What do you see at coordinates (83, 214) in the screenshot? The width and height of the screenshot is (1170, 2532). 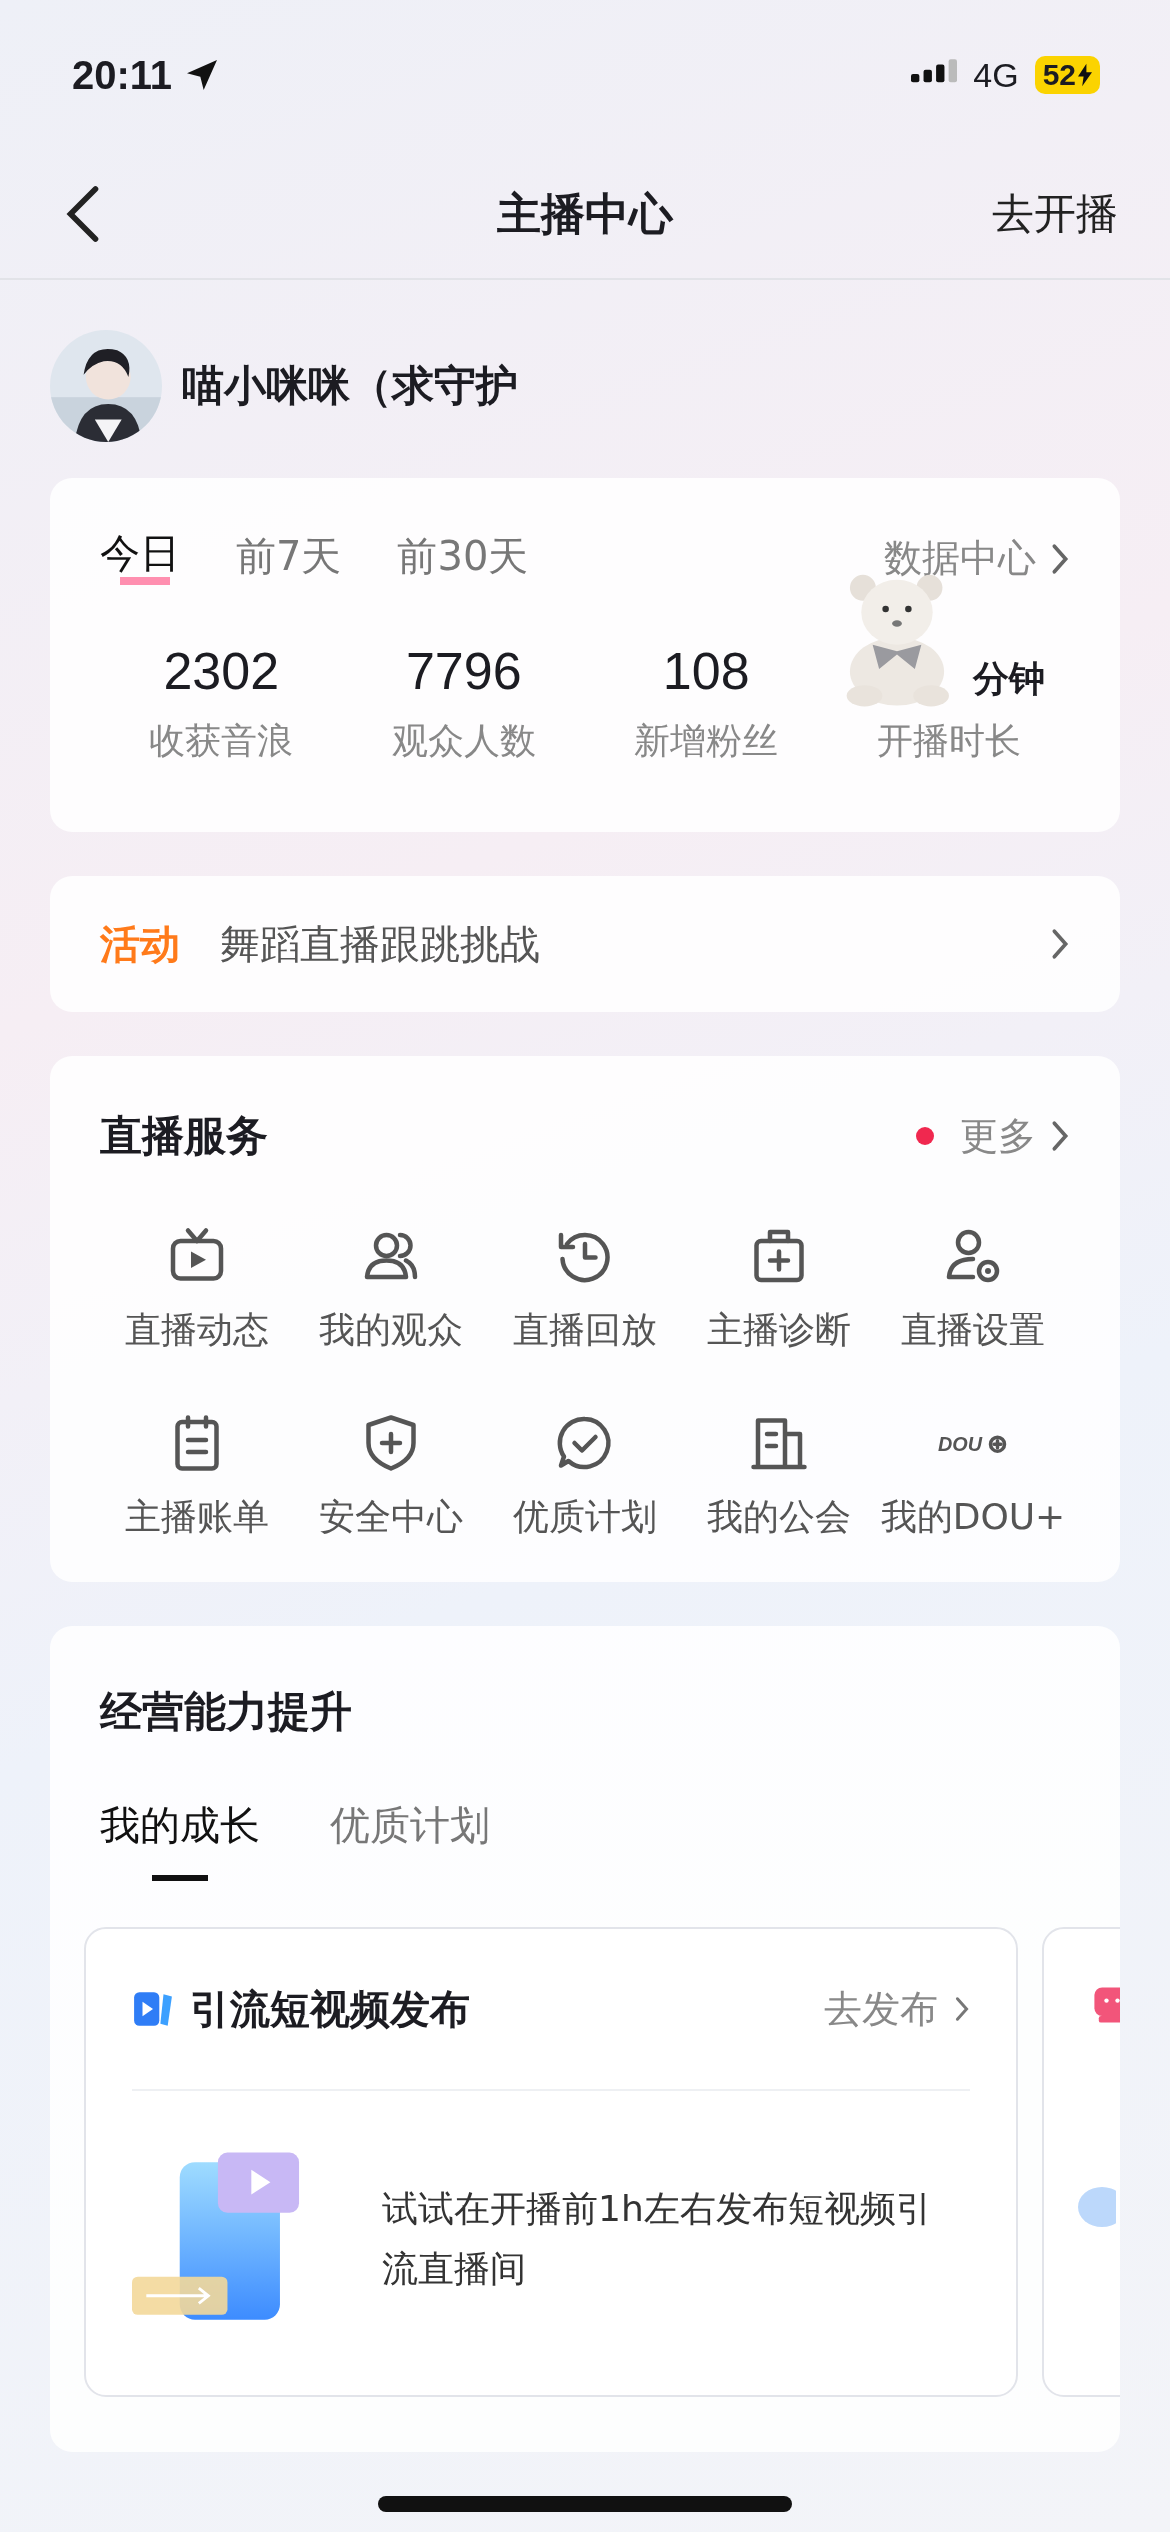 I see `back-icon` at bounding box center [83, 214].